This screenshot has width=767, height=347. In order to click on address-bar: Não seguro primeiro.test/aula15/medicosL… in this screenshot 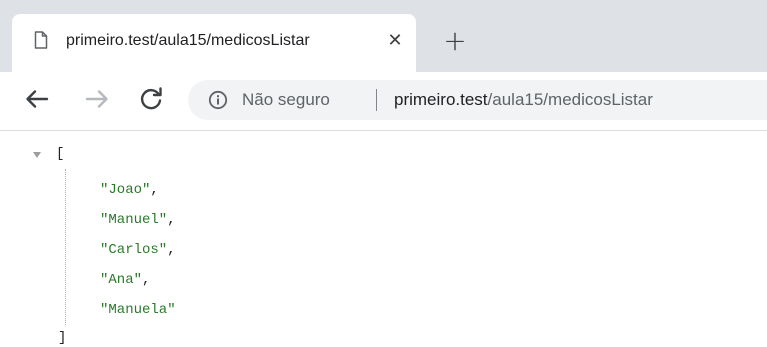, I will do `click(477, 100)`.